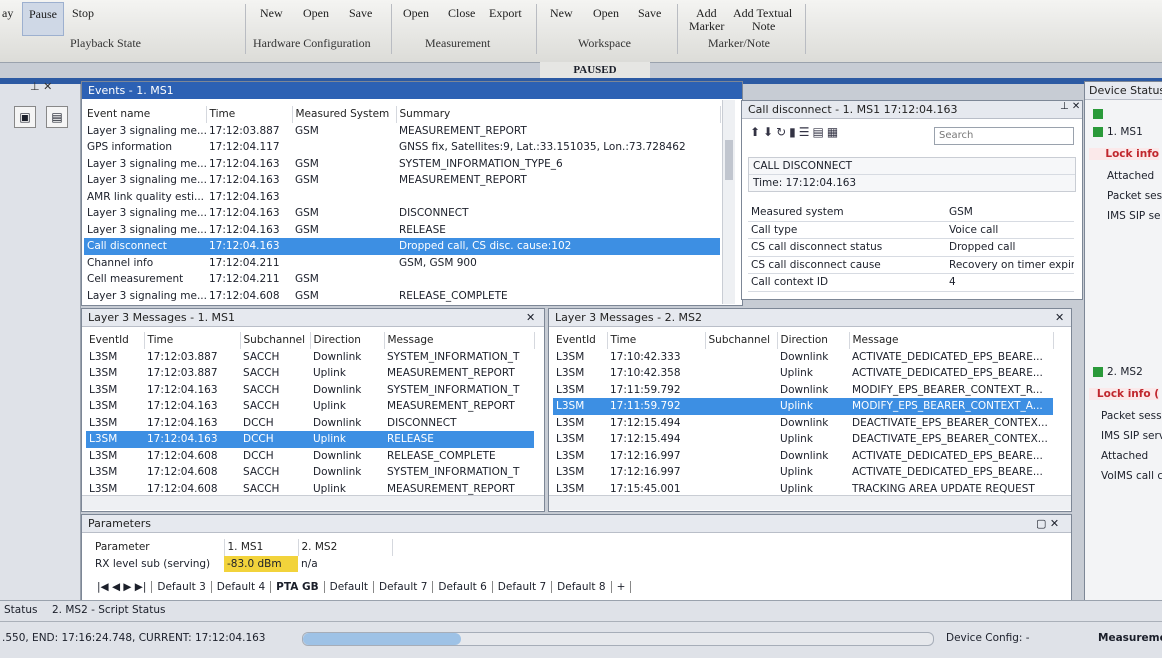 The image size is (1162, 658). I want to click on window-icon: ▣, so click(25, 117).